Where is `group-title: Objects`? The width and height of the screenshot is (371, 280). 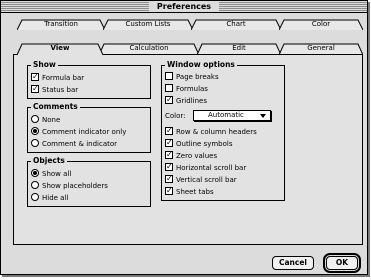 group-title: Objects is located at coordinates (49, 161).